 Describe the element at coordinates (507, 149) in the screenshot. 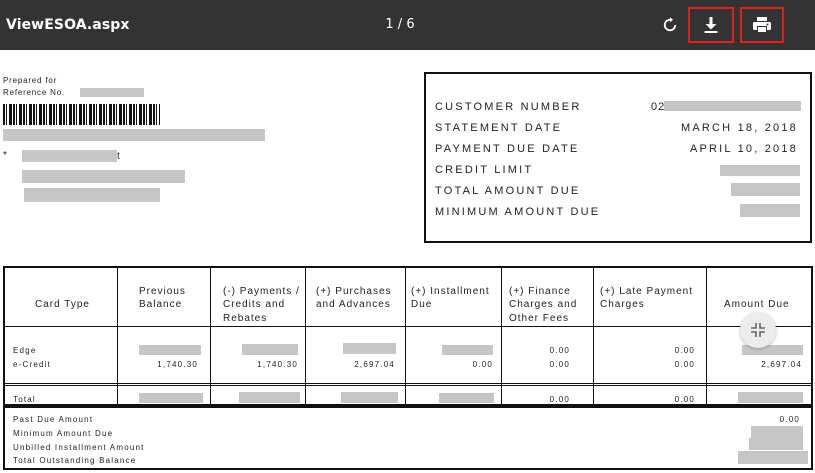

I see `payment-due-label: PAYMENT DUE DATE` at that location.